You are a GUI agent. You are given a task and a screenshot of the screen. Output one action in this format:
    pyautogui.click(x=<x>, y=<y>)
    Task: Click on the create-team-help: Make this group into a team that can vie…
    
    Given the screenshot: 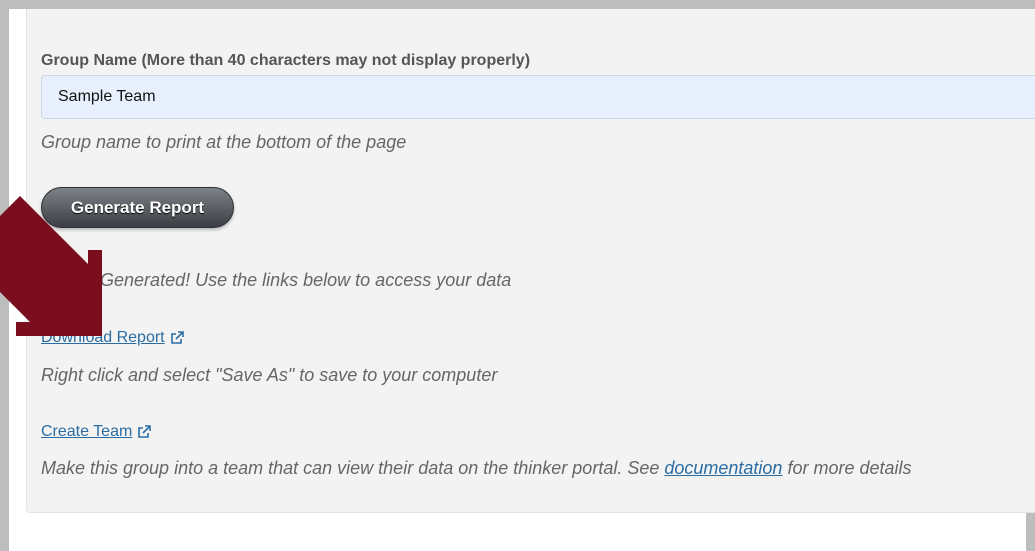 What is the action you would take?
    pyautogui.click(x=476, y=468)
    